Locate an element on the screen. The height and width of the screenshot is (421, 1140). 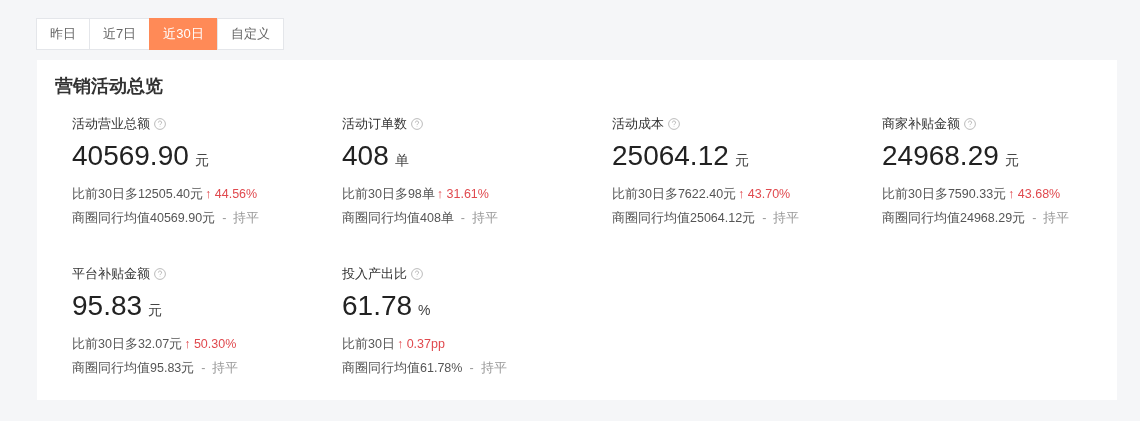
peer-average-text: 商圈同行均值95.83元 is located at coordinates (133, 368).